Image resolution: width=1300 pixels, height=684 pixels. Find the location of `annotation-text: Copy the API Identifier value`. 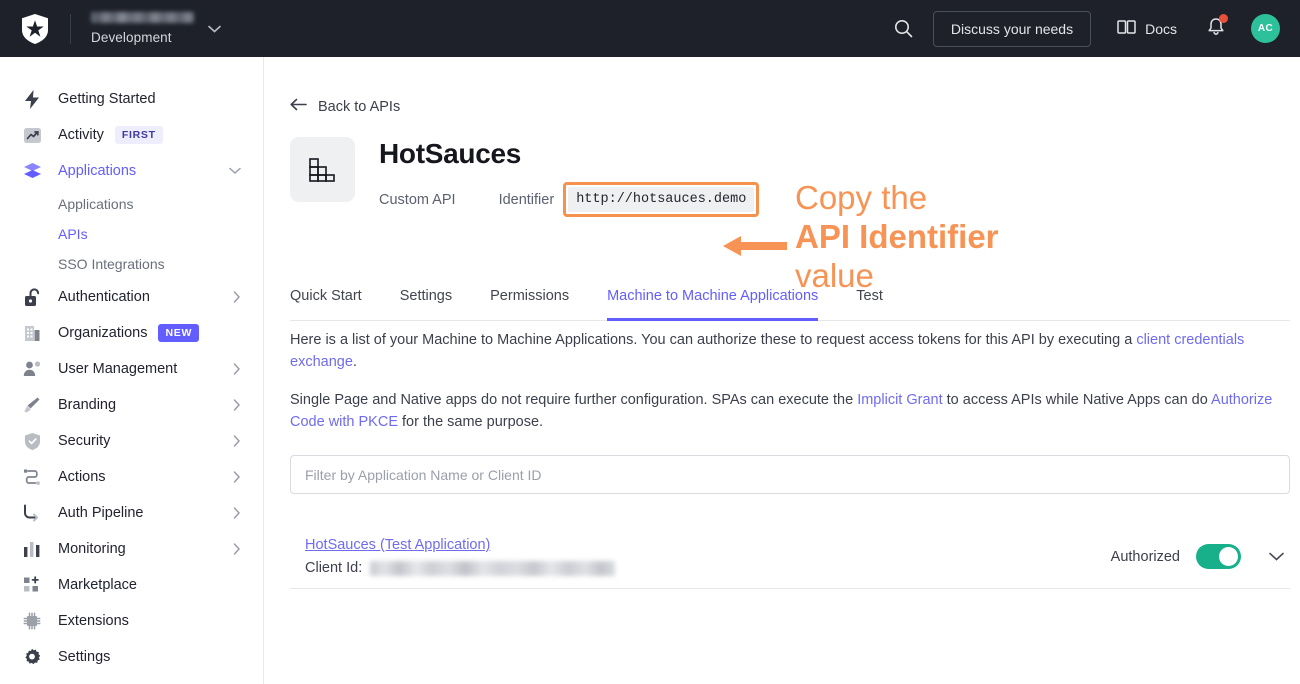

annotation-text: Copy the API Identifier value is located at coordinates (897, 237).